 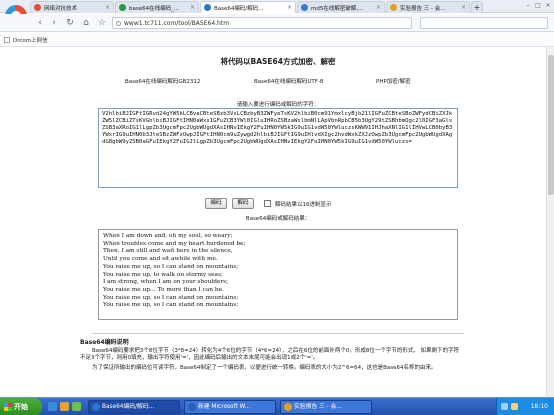 I want to click on browser-icon, so click(x=96, y=407).